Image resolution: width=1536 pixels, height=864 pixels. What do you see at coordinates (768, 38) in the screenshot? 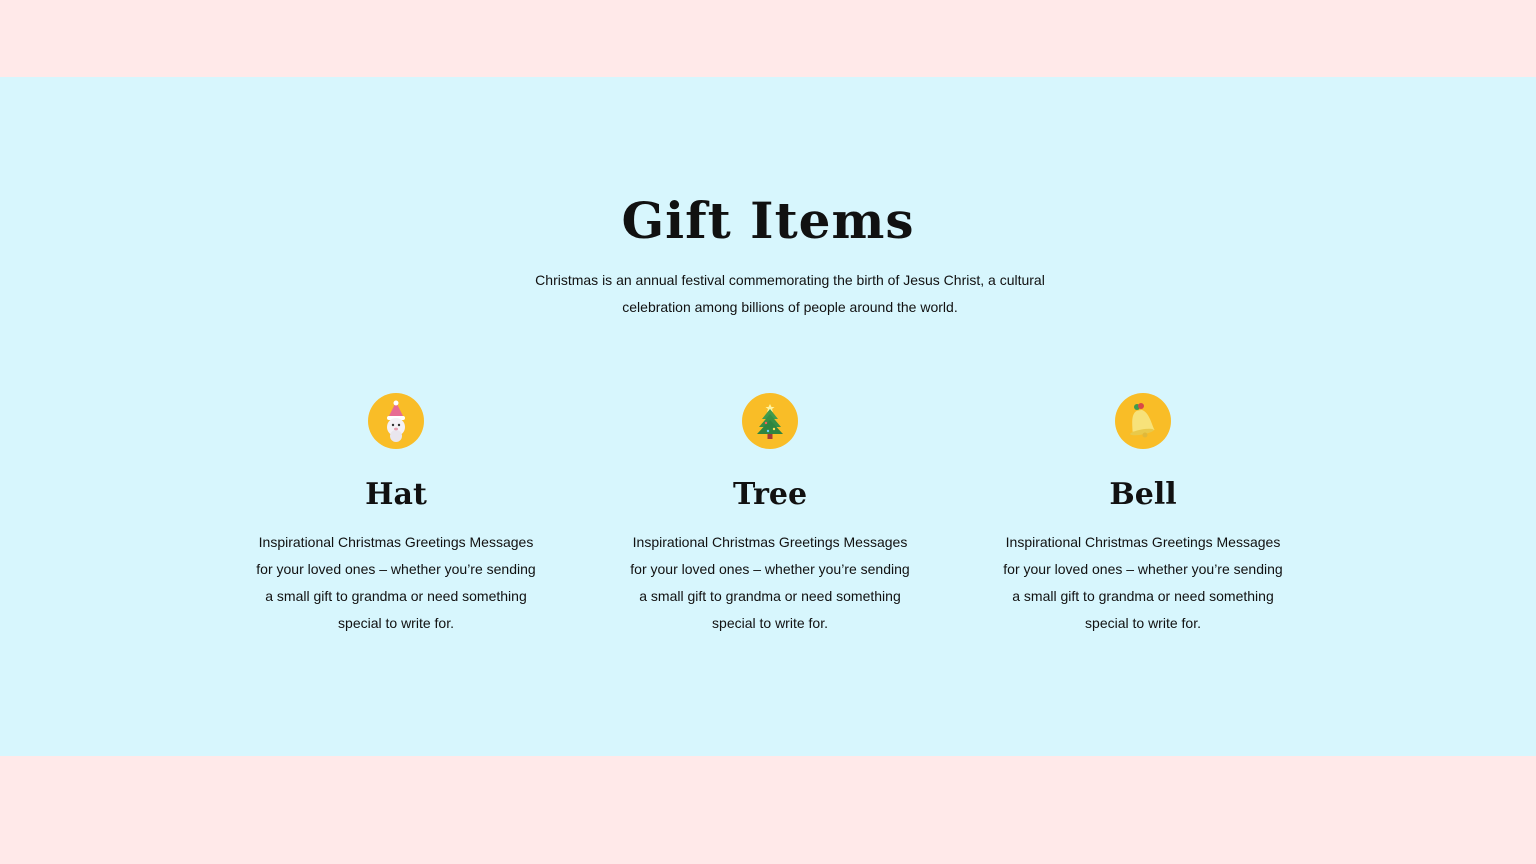
I see `top-band` at bounding box center [768, 38].